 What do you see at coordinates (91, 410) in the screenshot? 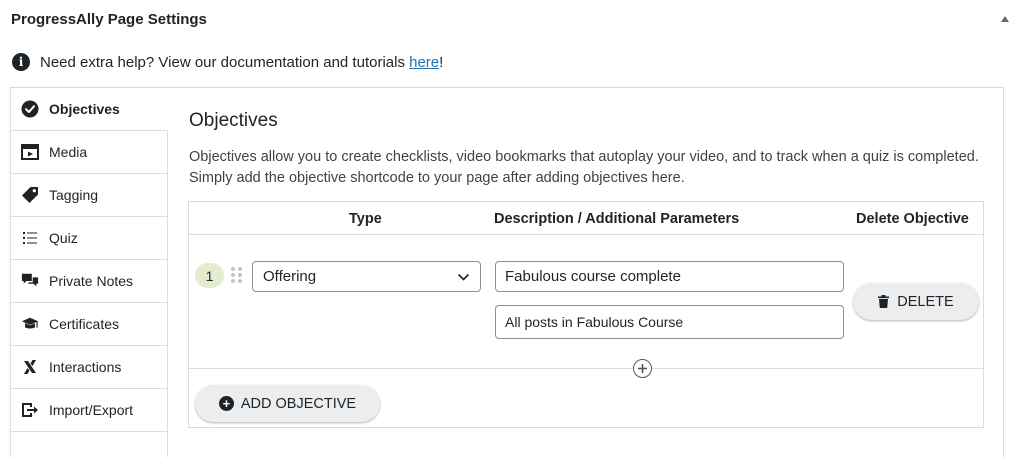
I see `sidebar-item-label: Import/Export` at bounding box center [91, 410].